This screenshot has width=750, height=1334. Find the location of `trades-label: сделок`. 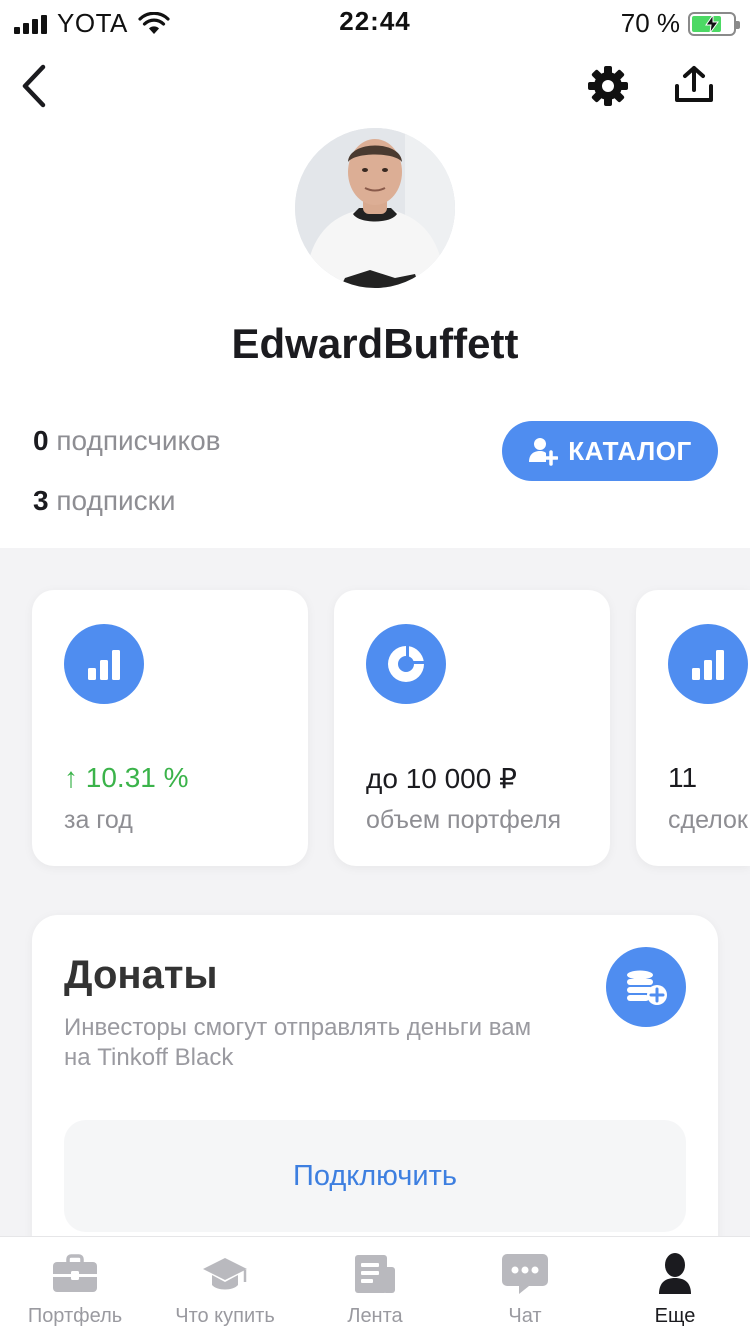

trades-label: сделок is located at coordinates (708, 820).